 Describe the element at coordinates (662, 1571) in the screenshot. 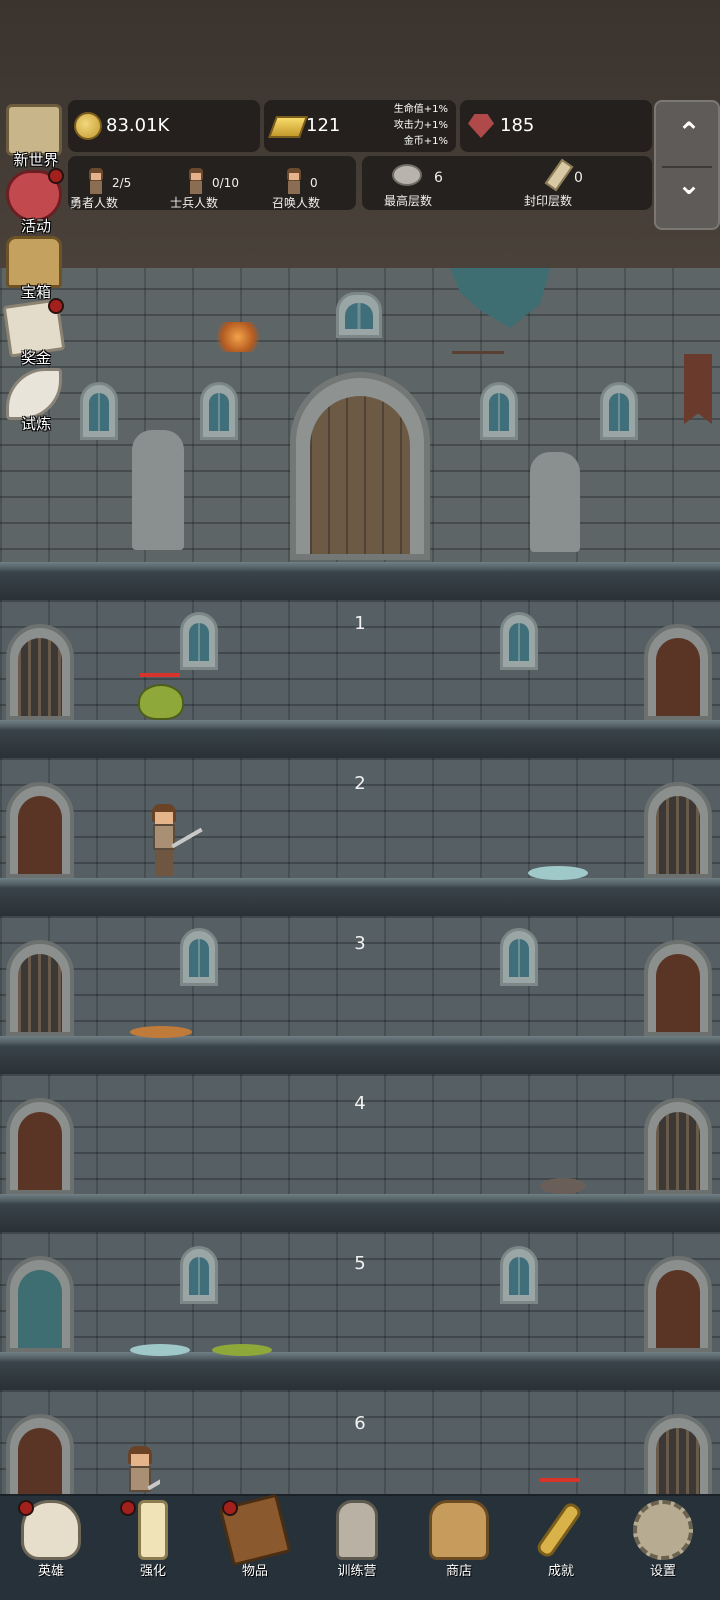

I see `nav-label: 设置` at that location.